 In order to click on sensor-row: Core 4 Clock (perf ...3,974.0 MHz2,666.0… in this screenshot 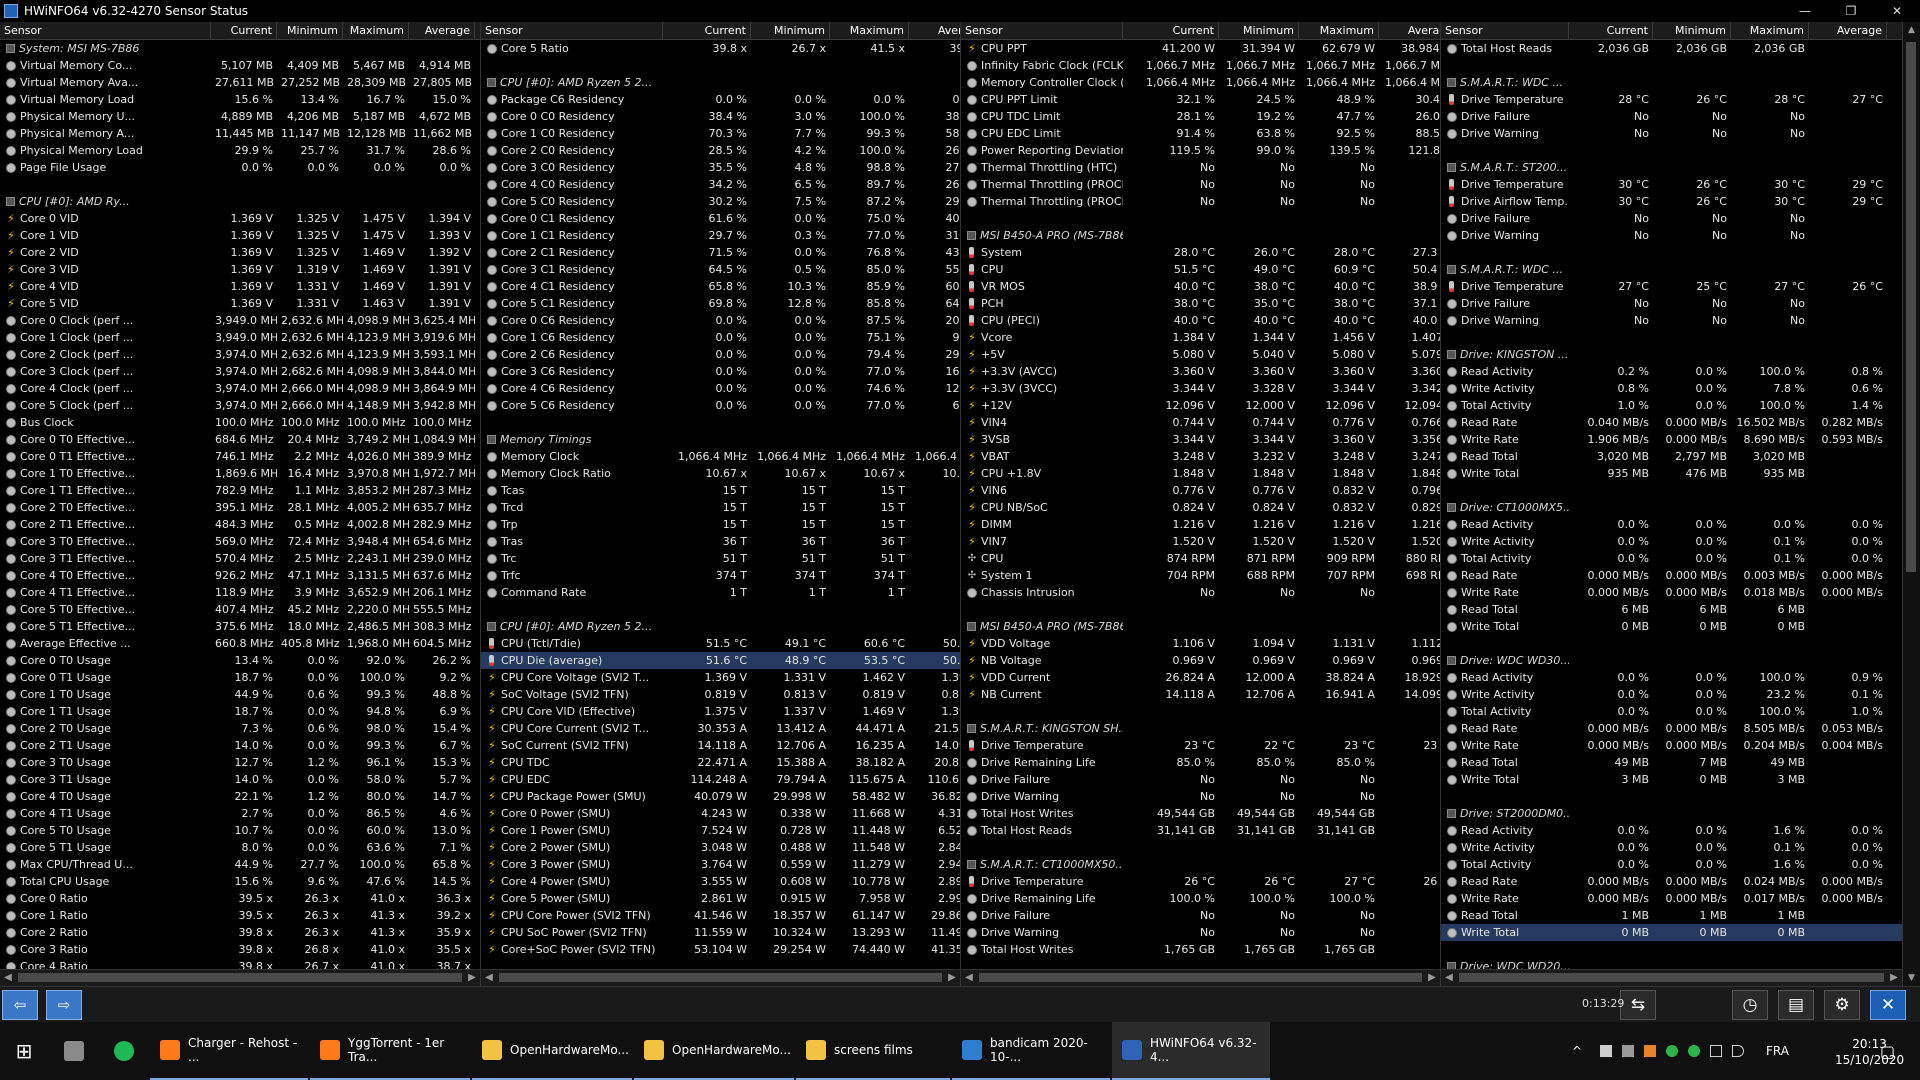, I will do `click(240, 388)`.